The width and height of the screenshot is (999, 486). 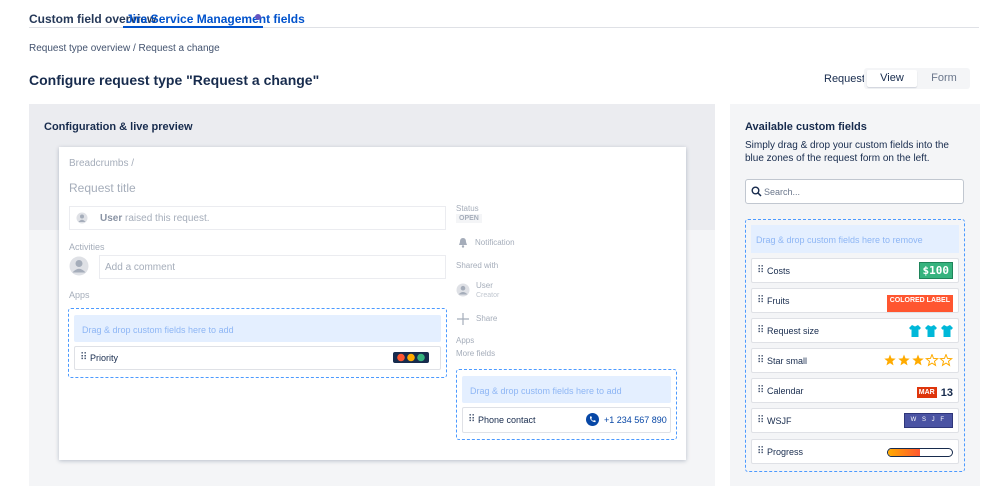 I want to click on bell-icon, so click(x=463, y=243).